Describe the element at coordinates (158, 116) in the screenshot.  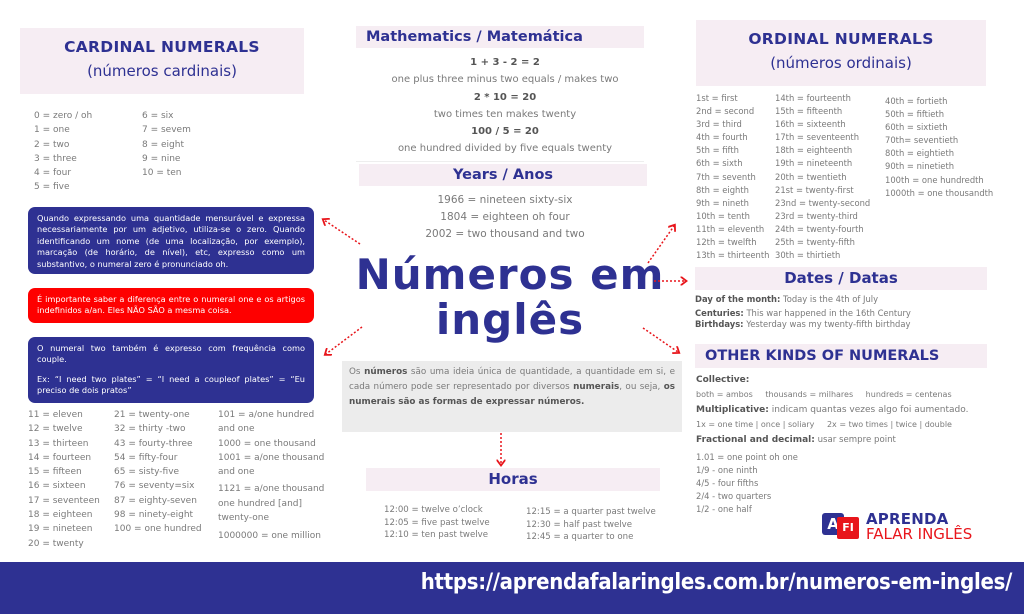
I see `list-item: 6 = six` at that location.